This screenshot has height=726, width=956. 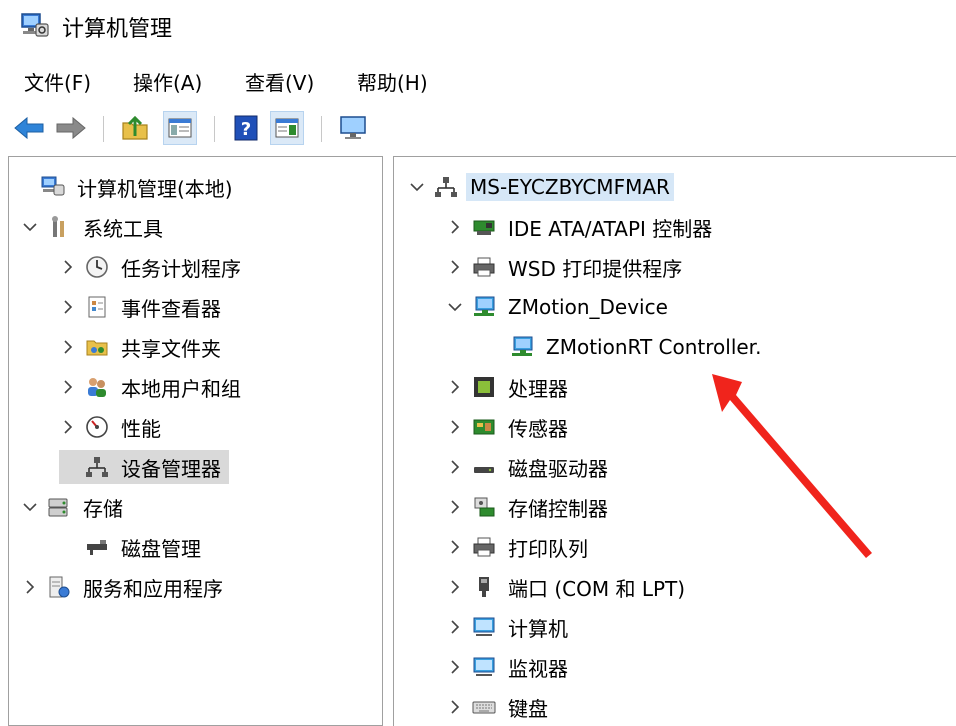 What do you see at coordinates (528, 708) in the screenshot?
I see `tree-item-label: 键盘` at bounding box center [528, 708].